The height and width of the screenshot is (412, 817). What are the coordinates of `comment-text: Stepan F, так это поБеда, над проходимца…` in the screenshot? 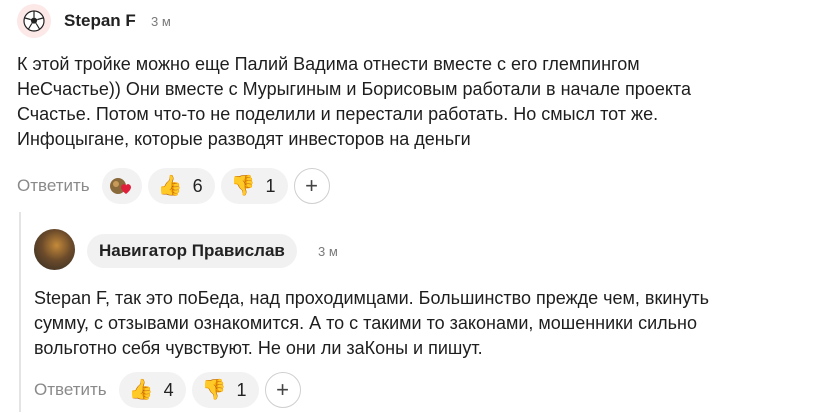 It's located at (371, 323).